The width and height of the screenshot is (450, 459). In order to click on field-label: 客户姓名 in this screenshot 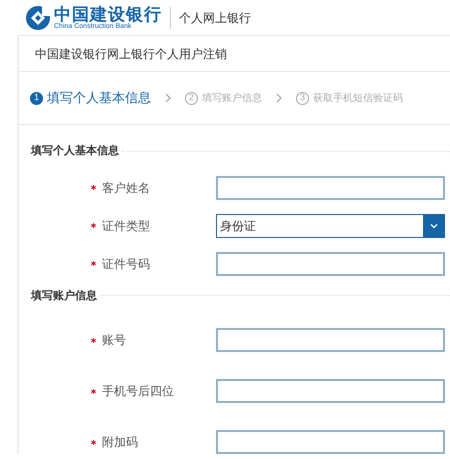, I will do `click(126, 188)`.